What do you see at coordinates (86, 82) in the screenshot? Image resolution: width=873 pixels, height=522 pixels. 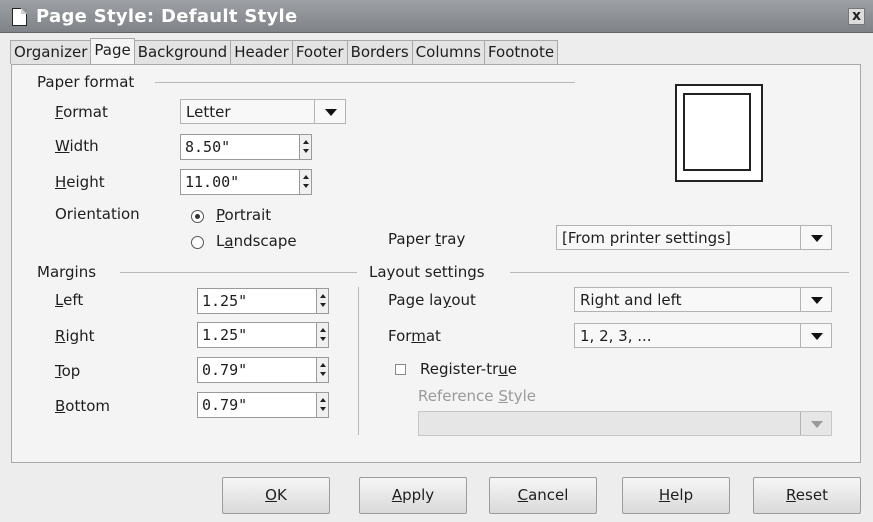 I see `paper-format-heading: Paper format` at bounding box center [86, 82].